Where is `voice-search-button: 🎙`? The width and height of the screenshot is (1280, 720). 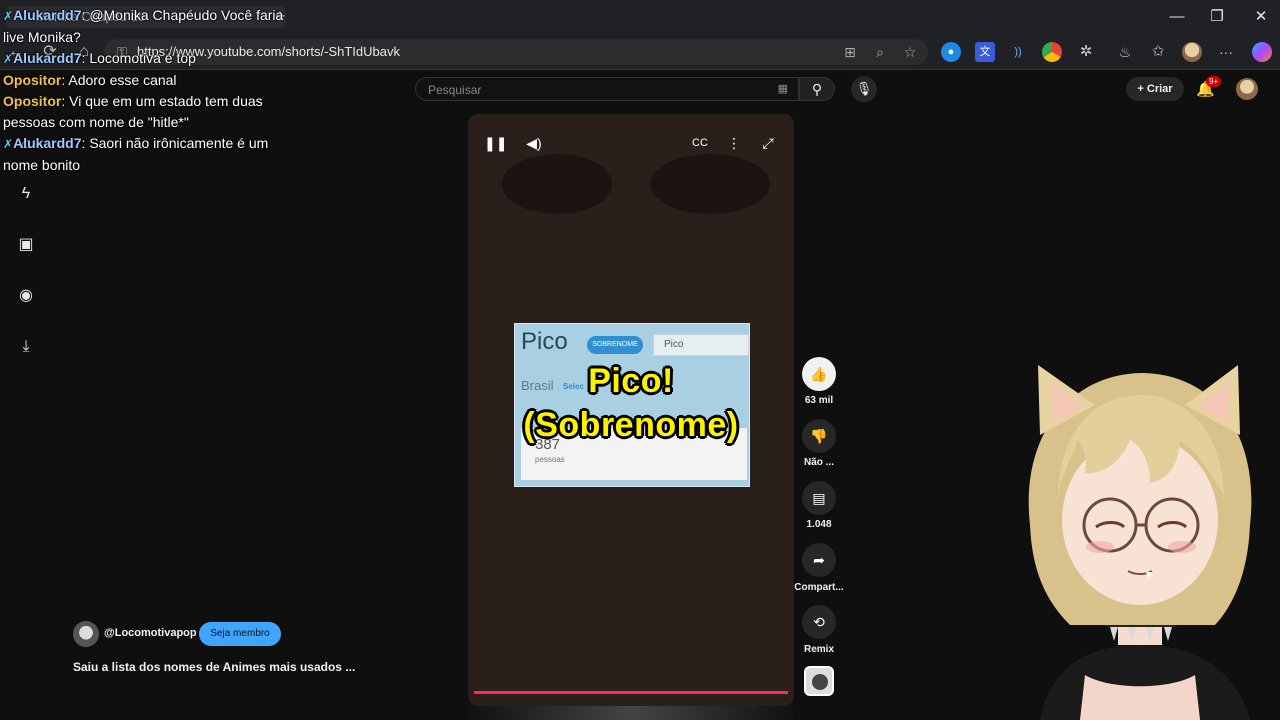
voice-search-button: 🎙 is located at coordinates (864, 89).